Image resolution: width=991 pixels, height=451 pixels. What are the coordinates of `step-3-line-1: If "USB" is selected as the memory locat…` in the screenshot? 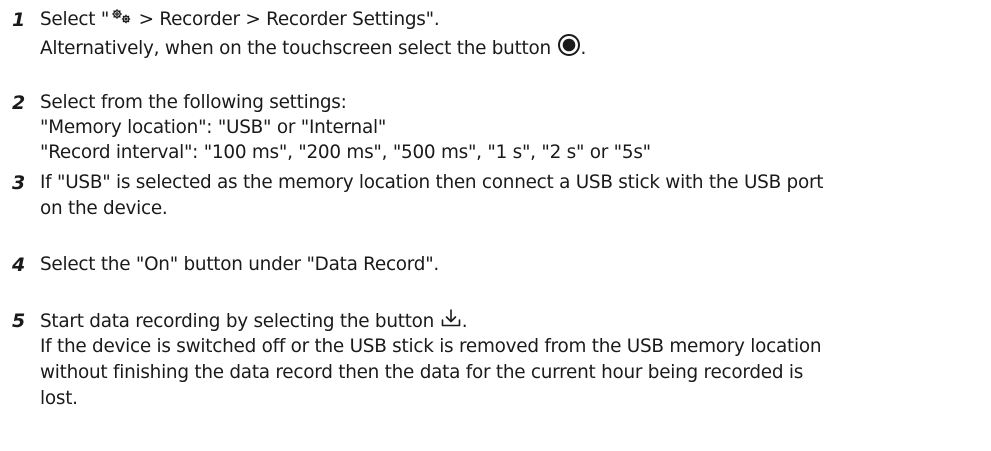 It's located at (432, 182).